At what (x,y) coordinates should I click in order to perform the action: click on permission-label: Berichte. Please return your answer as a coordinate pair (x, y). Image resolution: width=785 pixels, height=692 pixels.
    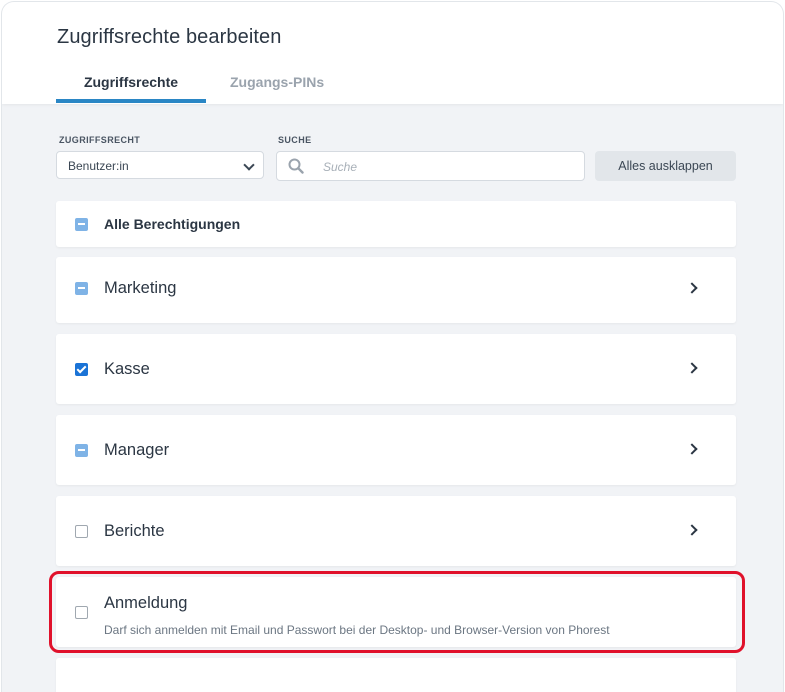
    Looking at the image, I should click on (134, 531).